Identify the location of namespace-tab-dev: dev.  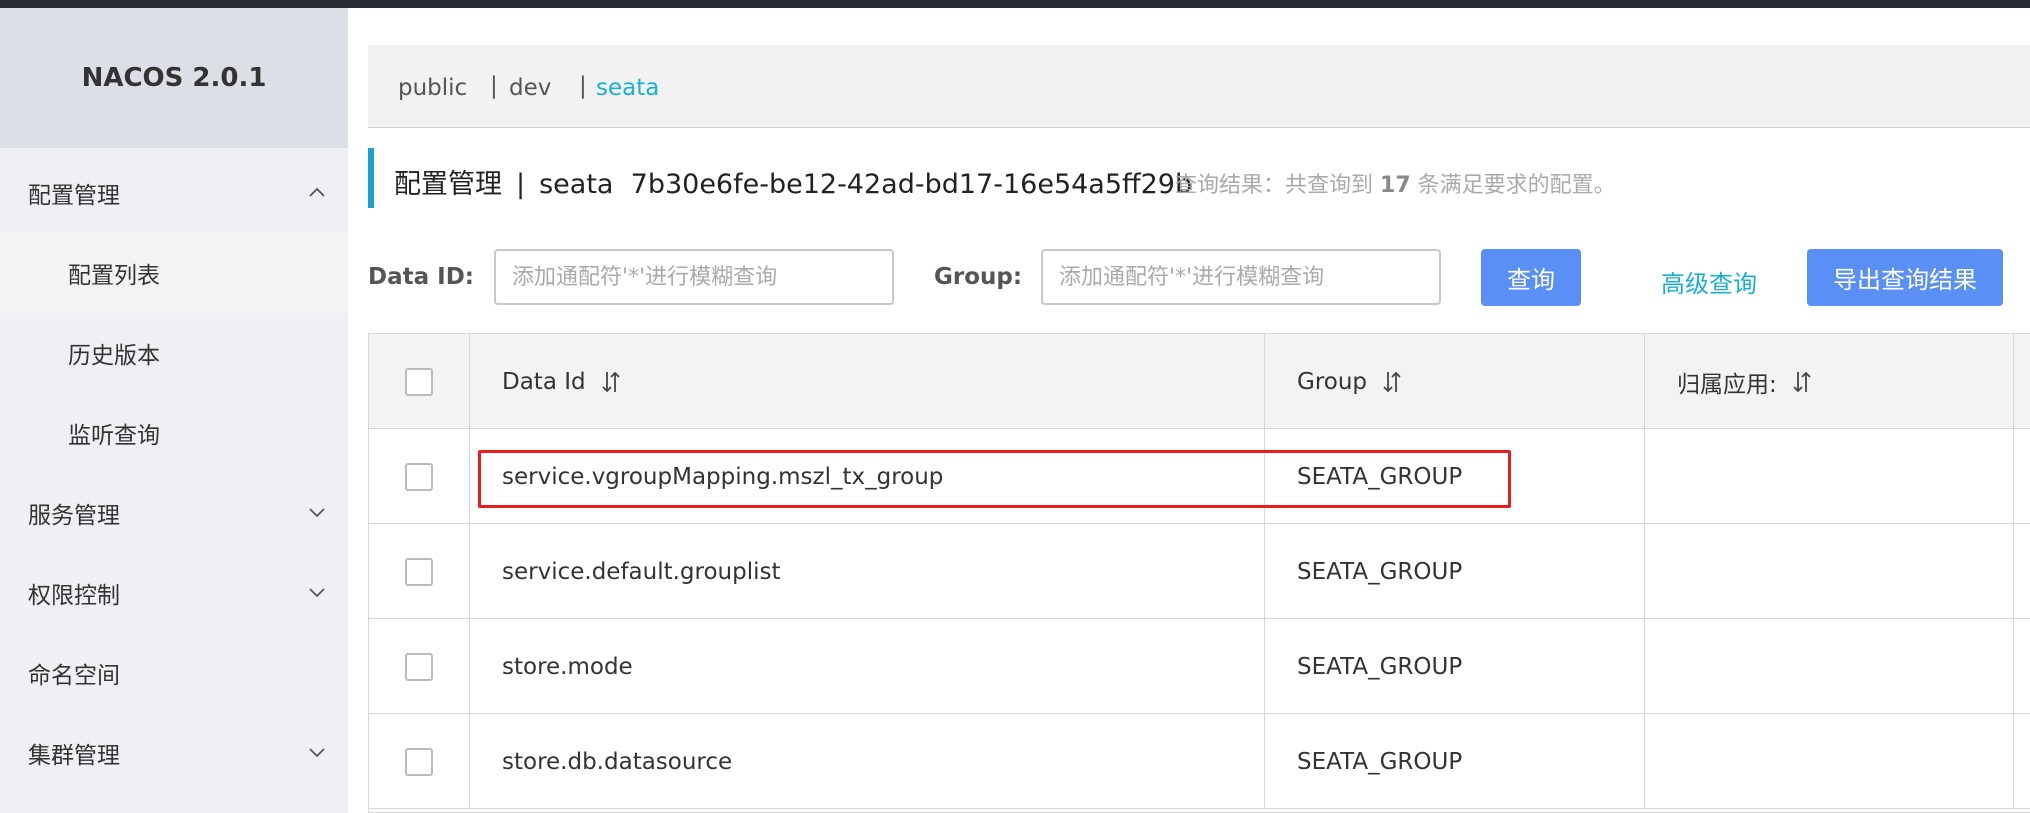
(530, 88).